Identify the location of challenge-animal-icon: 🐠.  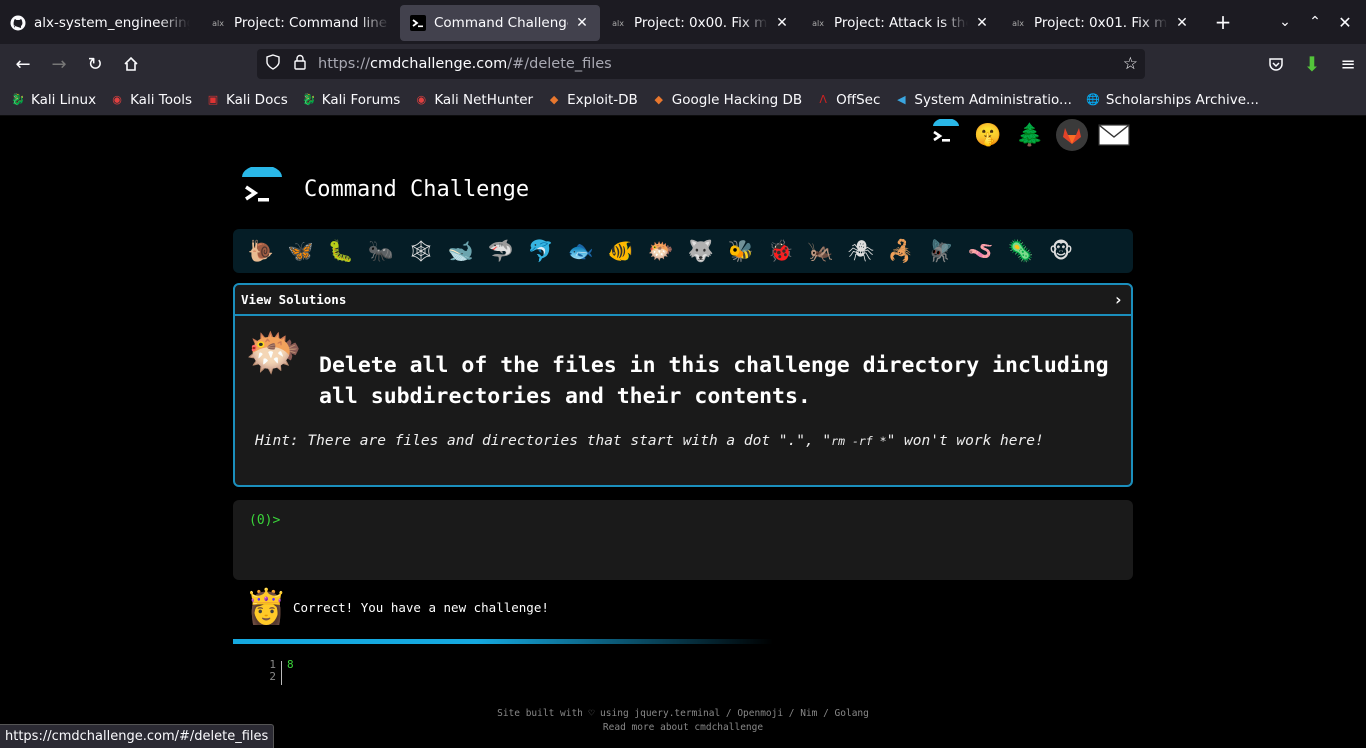
(621, 251).